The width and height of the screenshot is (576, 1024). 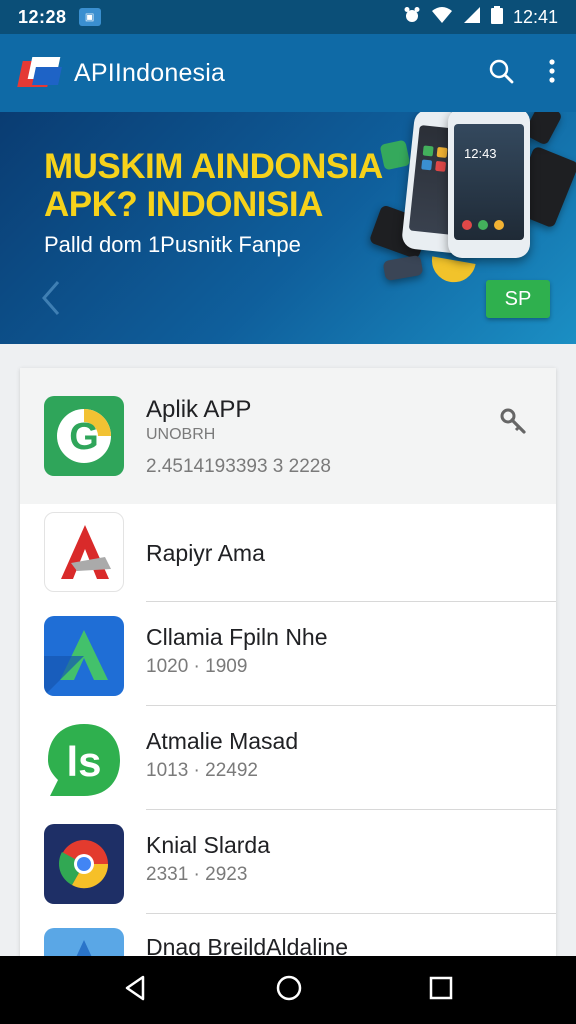 I want to click on banner-headline-line-1: MUSKIM AINDONSIA, so click(x=213, y=166).